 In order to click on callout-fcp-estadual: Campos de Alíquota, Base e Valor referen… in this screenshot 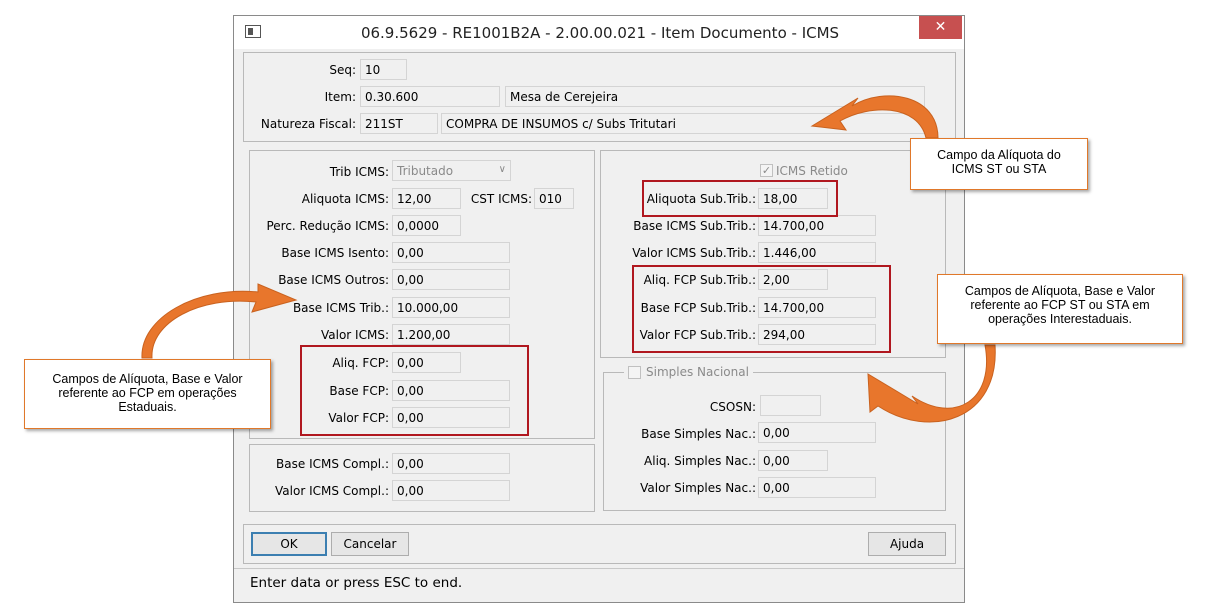, I will do `click(147, 394)`.